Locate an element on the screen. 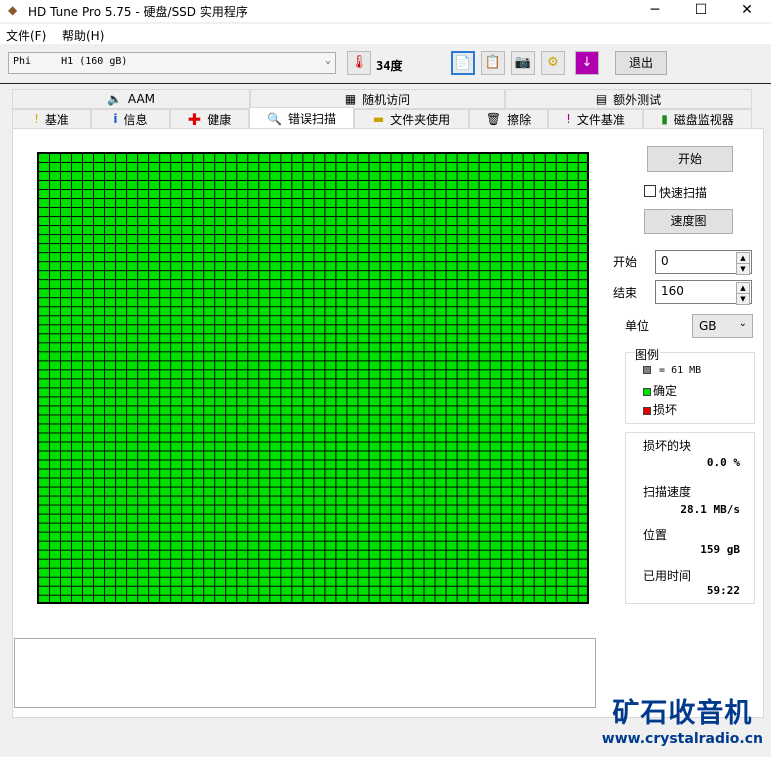 The height and width of the screenshot is (757, 771). quick-scan-checkbox is located at coordinates (650, 191).